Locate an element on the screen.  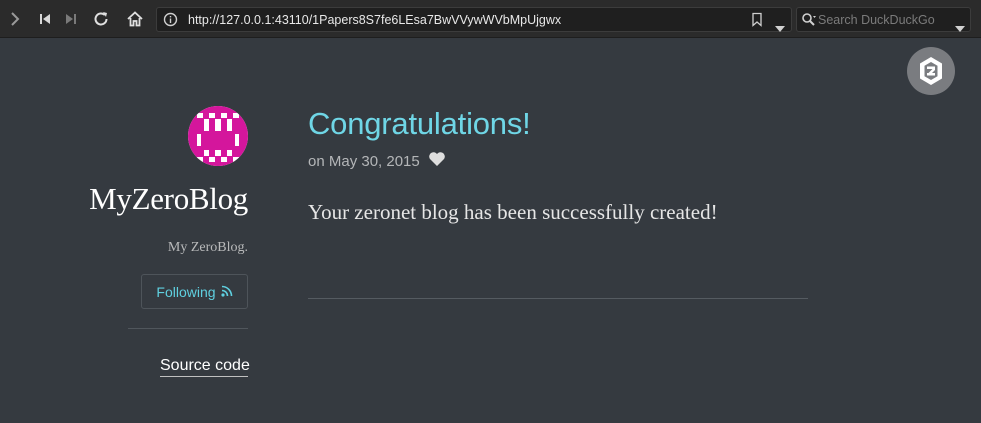
rss-icon is located at coordinates (226, 292).